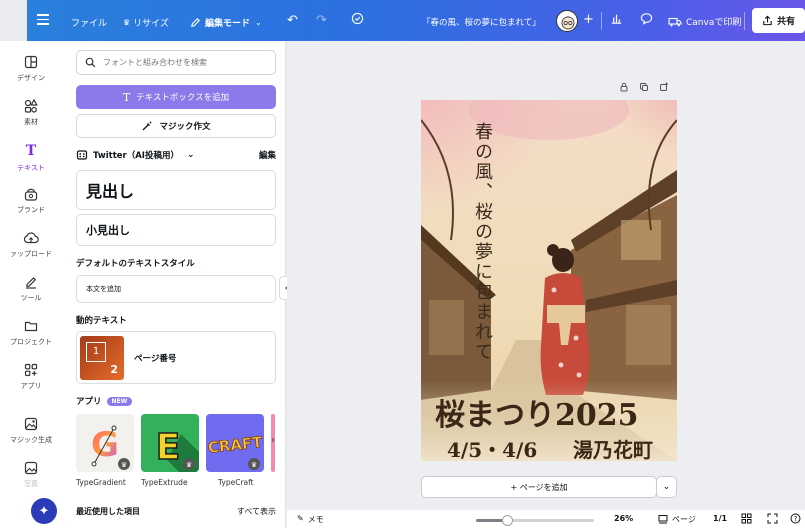  Describe the element at coordinates (646, 18) in the screenshot. I see `comment-icon` at that location.